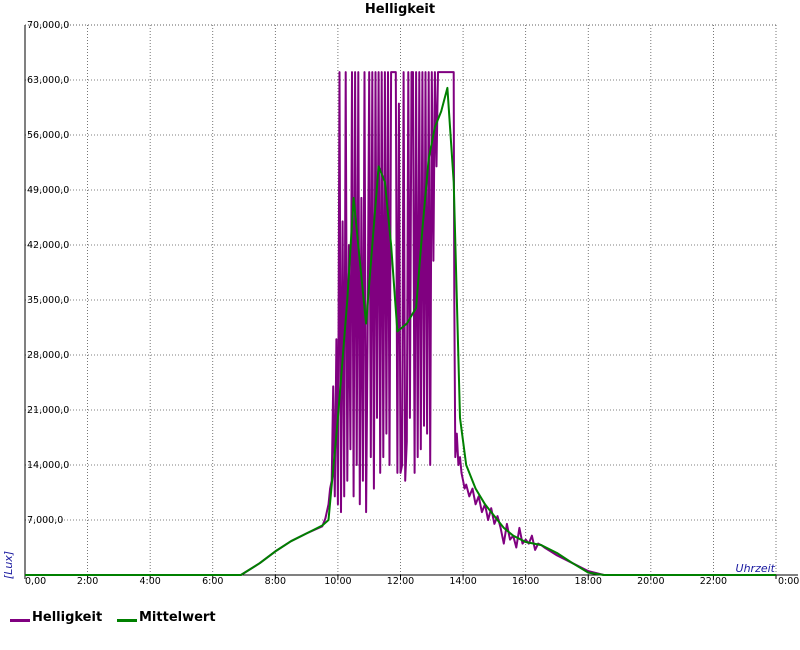 The height and width of the screenshot is (650, 800). Describe the element at coordinates (48, 355) in the screenshot. I see `y-tick-label: 28,000,0` at that location.